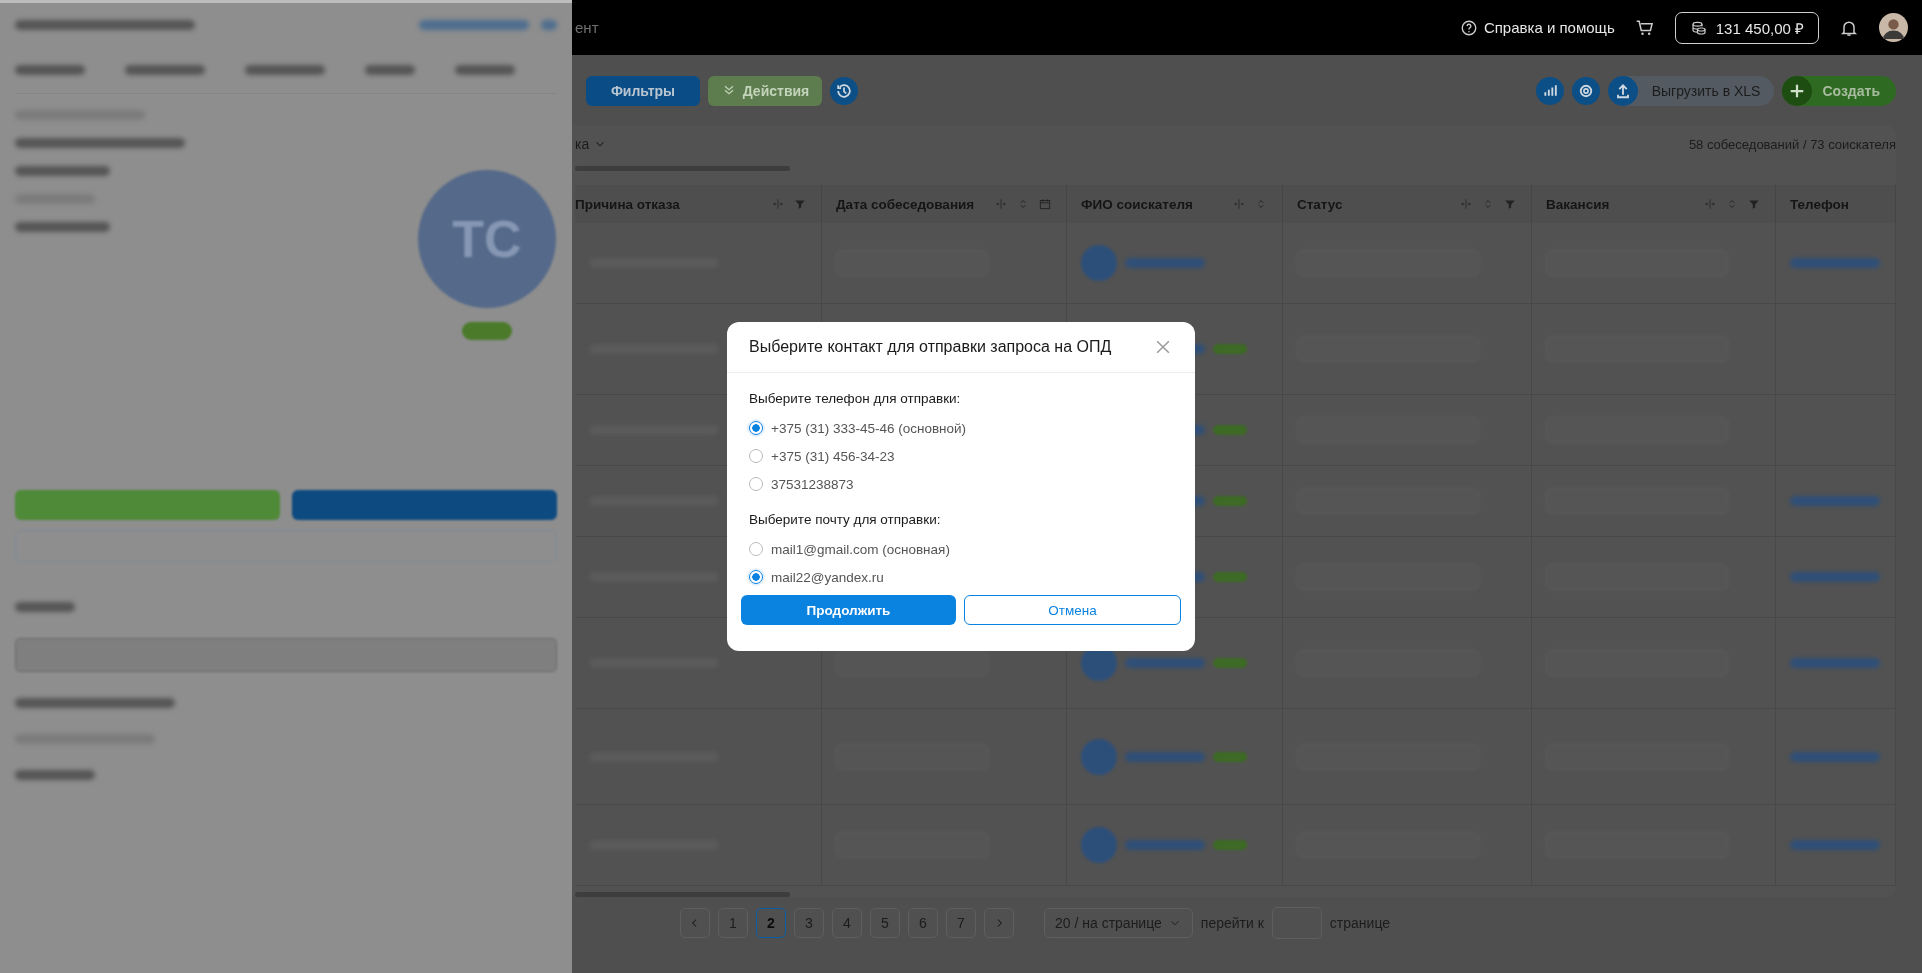 This screenshot has width=1922, height=973. What do you see at coordinates (848, 610) in the screenshot?
I see `continue-button: Продолжить` at bounding box center [848, 610].